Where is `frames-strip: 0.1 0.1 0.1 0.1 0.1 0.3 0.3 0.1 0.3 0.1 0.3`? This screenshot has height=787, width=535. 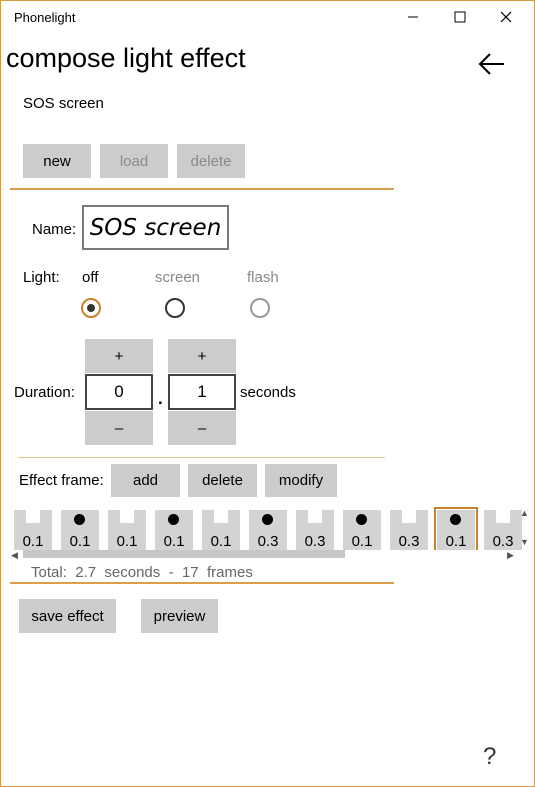
frames-strip: 0.1 0.1 0.1 0.1 0.1 0.3 0.3 0.1 0.3 0.1 0.3 is located at coordinates (270, 528).